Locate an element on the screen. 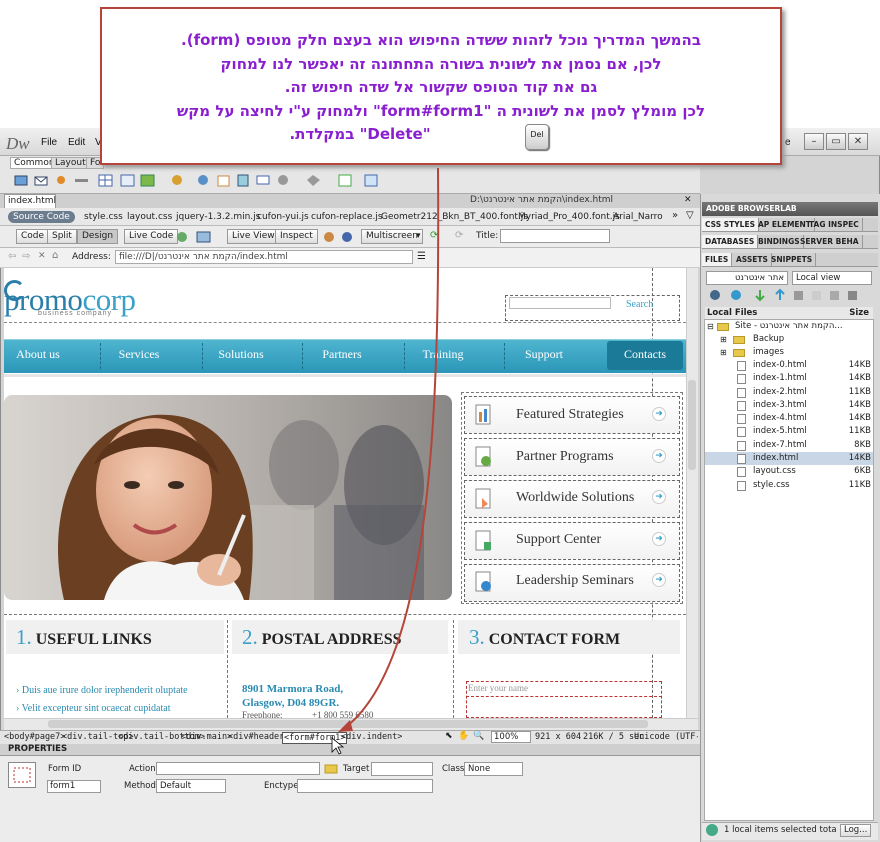  annotation-arrow is located at coordinates (385, 461).